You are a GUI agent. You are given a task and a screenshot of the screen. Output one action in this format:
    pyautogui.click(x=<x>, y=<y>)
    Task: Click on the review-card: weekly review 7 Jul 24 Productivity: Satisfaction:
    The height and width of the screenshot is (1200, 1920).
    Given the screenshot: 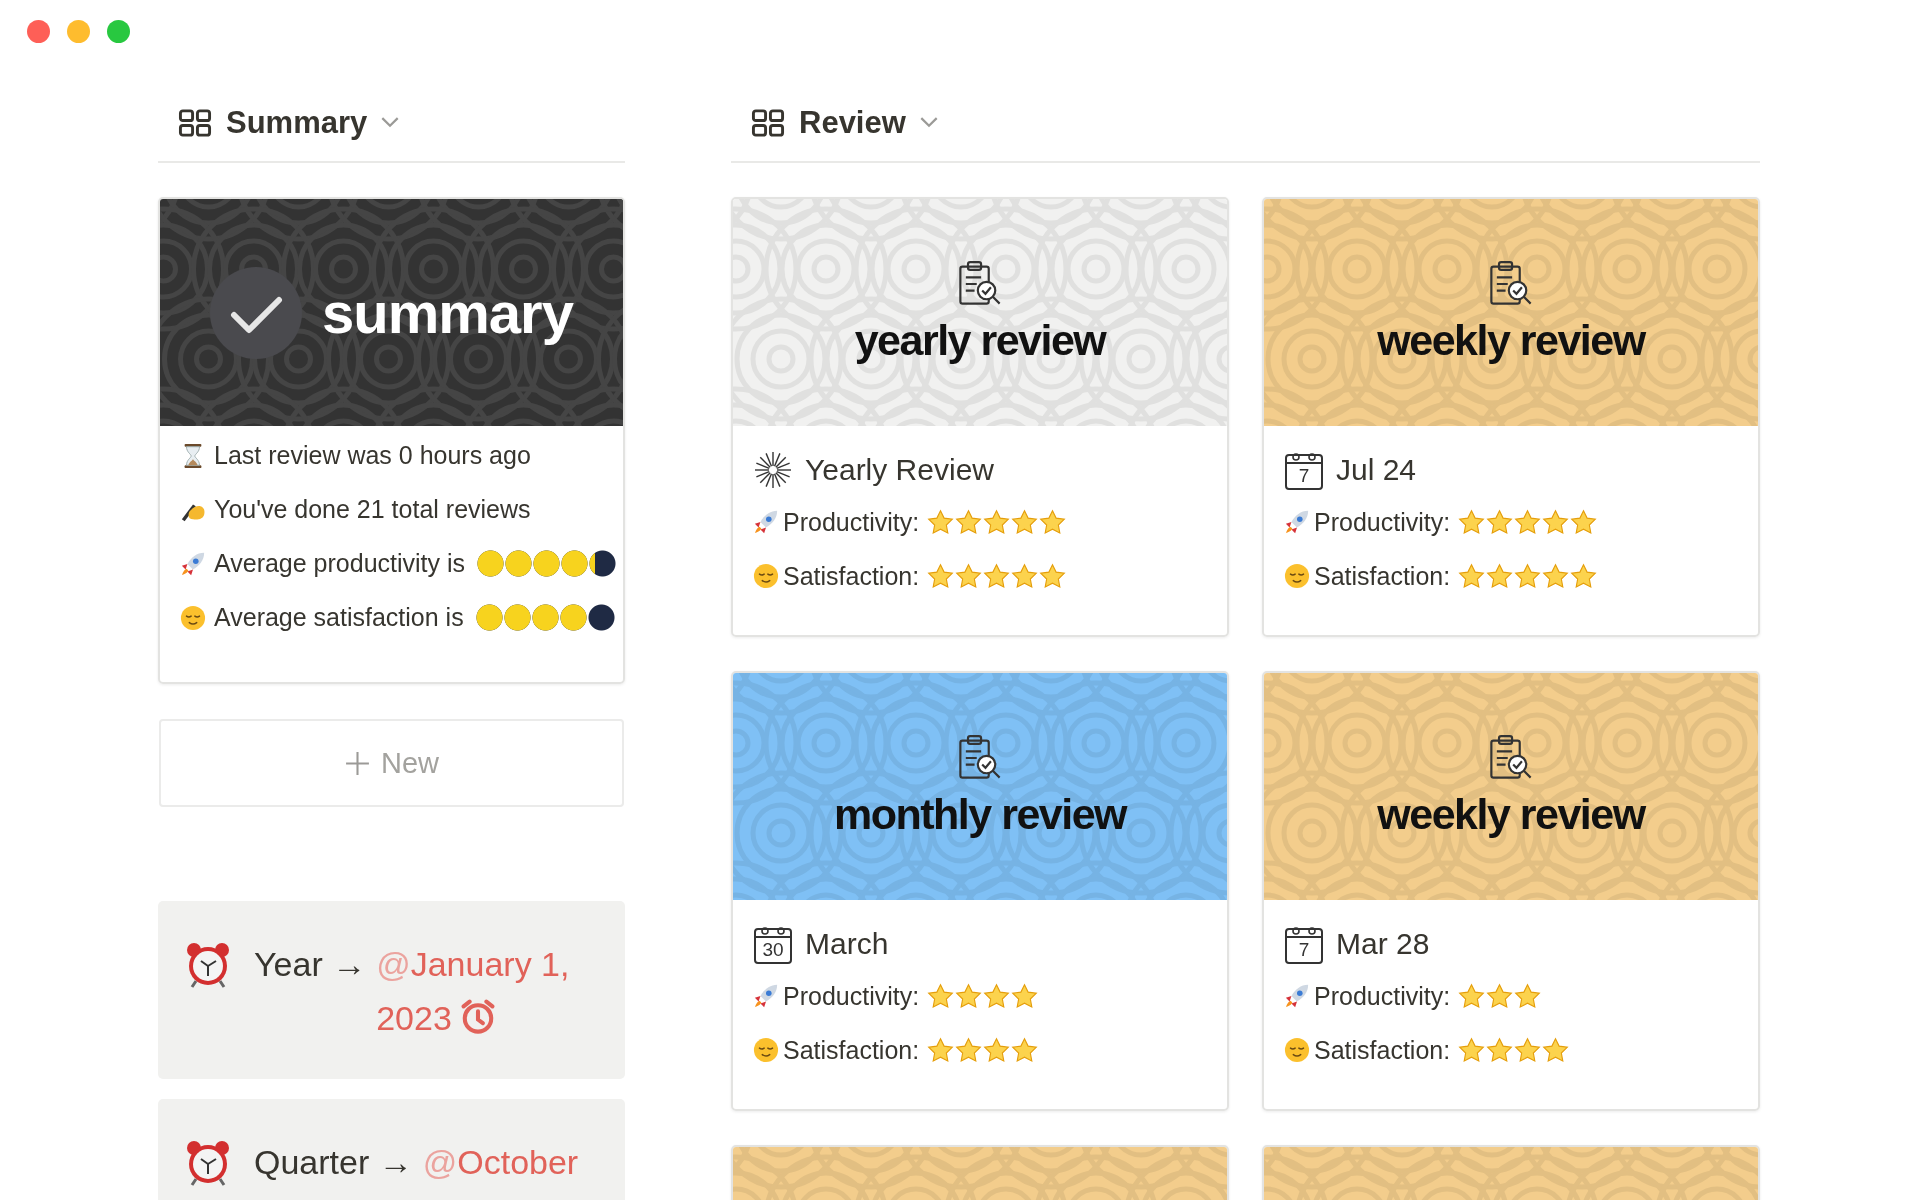 What is the action you would take?
    pyautogui.click(x=1511, y=417)
    